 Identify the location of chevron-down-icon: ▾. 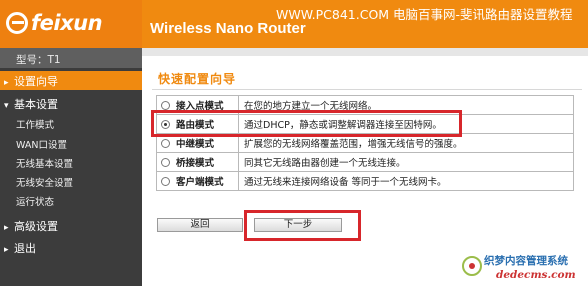
(6, 106).